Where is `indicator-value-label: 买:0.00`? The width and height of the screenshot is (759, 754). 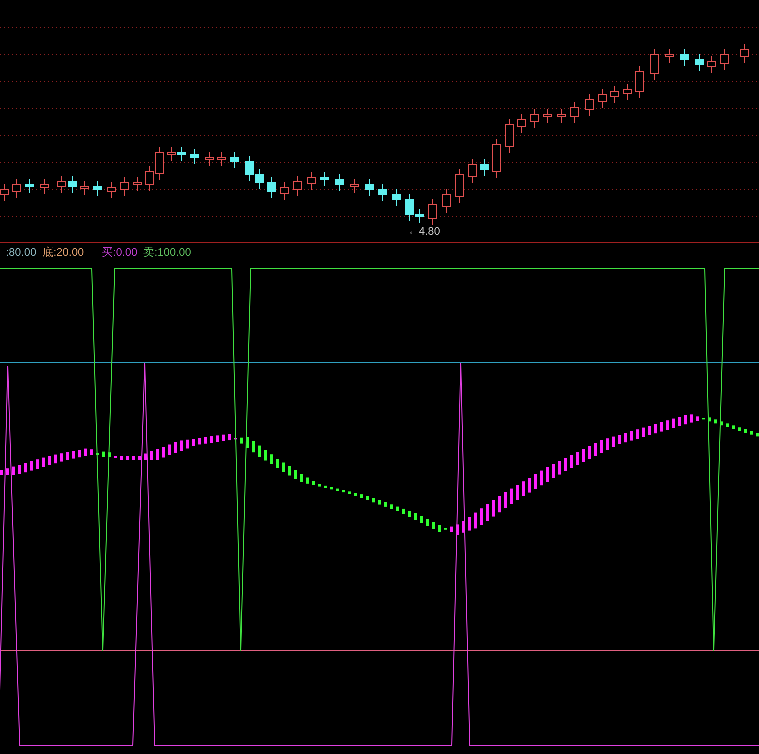
indicator-value-label: 买:0.00 is located at coordinates (120, 253).